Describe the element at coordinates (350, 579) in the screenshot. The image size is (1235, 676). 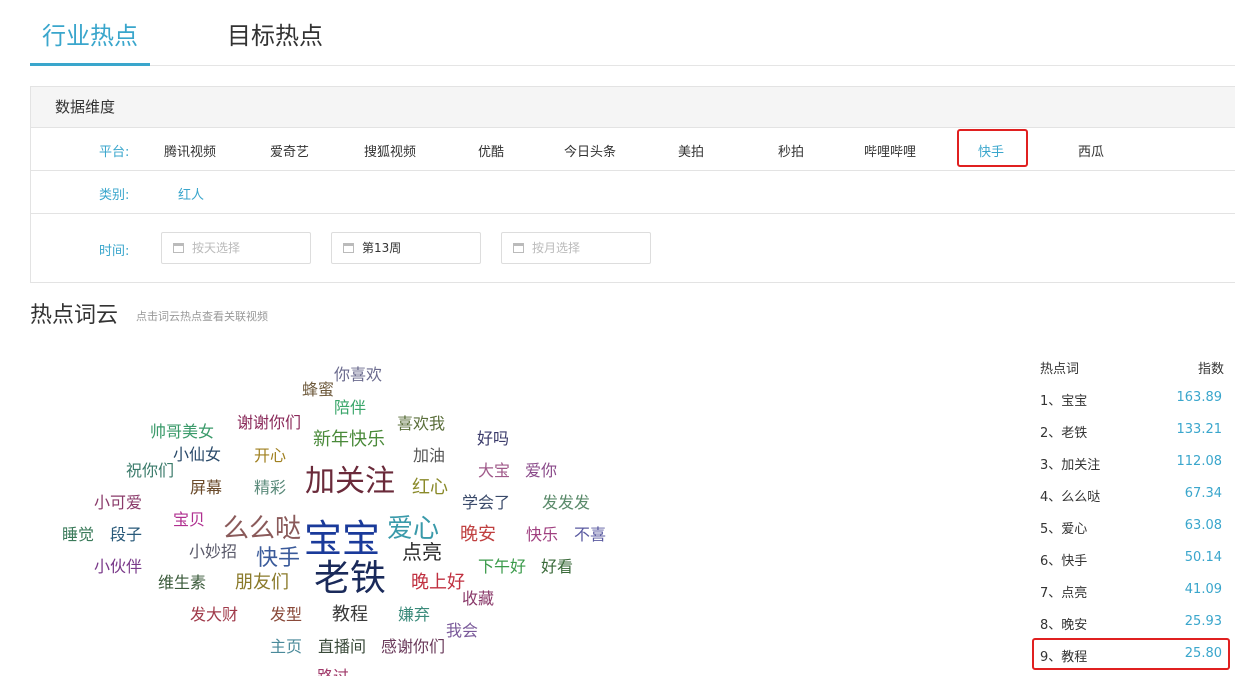
I see `word-cloud-word: 老铁` at that location.